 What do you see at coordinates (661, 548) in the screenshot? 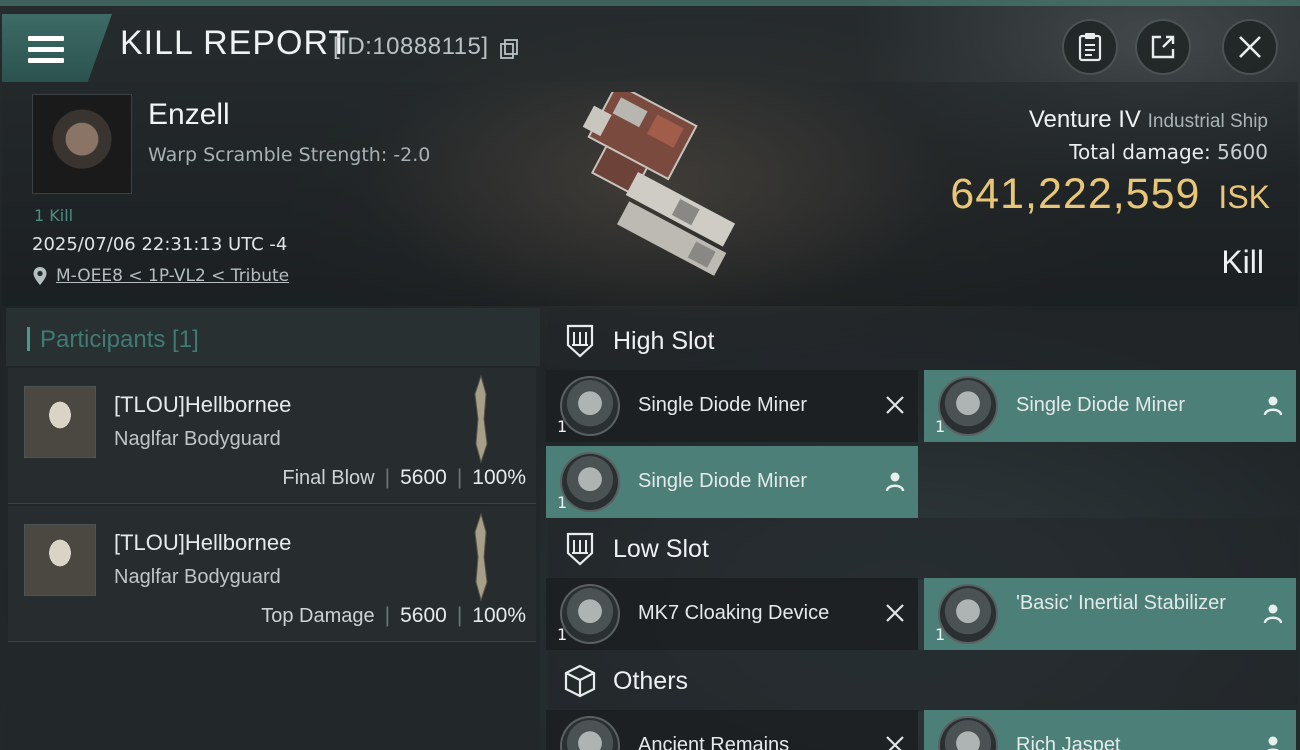
I see `low-slot-label: Low Slot` at bounding box center [661, 548].